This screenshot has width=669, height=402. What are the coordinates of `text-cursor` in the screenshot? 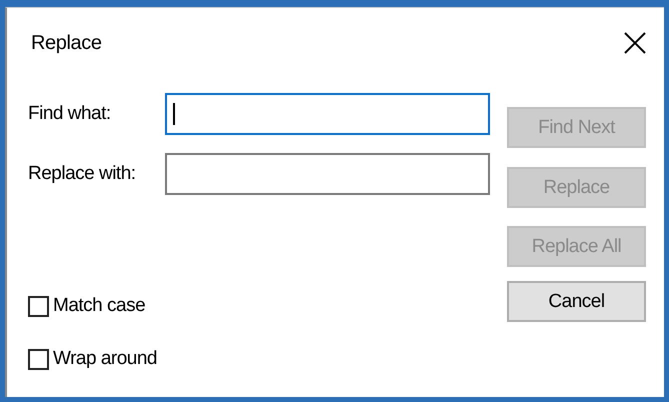 It's located at (174, 114).